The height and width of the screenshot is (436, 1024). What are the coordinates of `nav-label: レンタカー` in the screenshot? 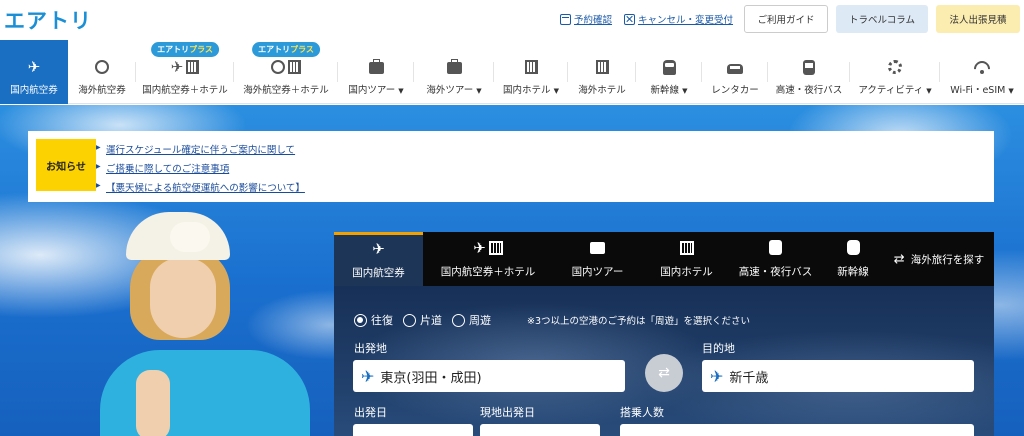 It's located at (735, 90).